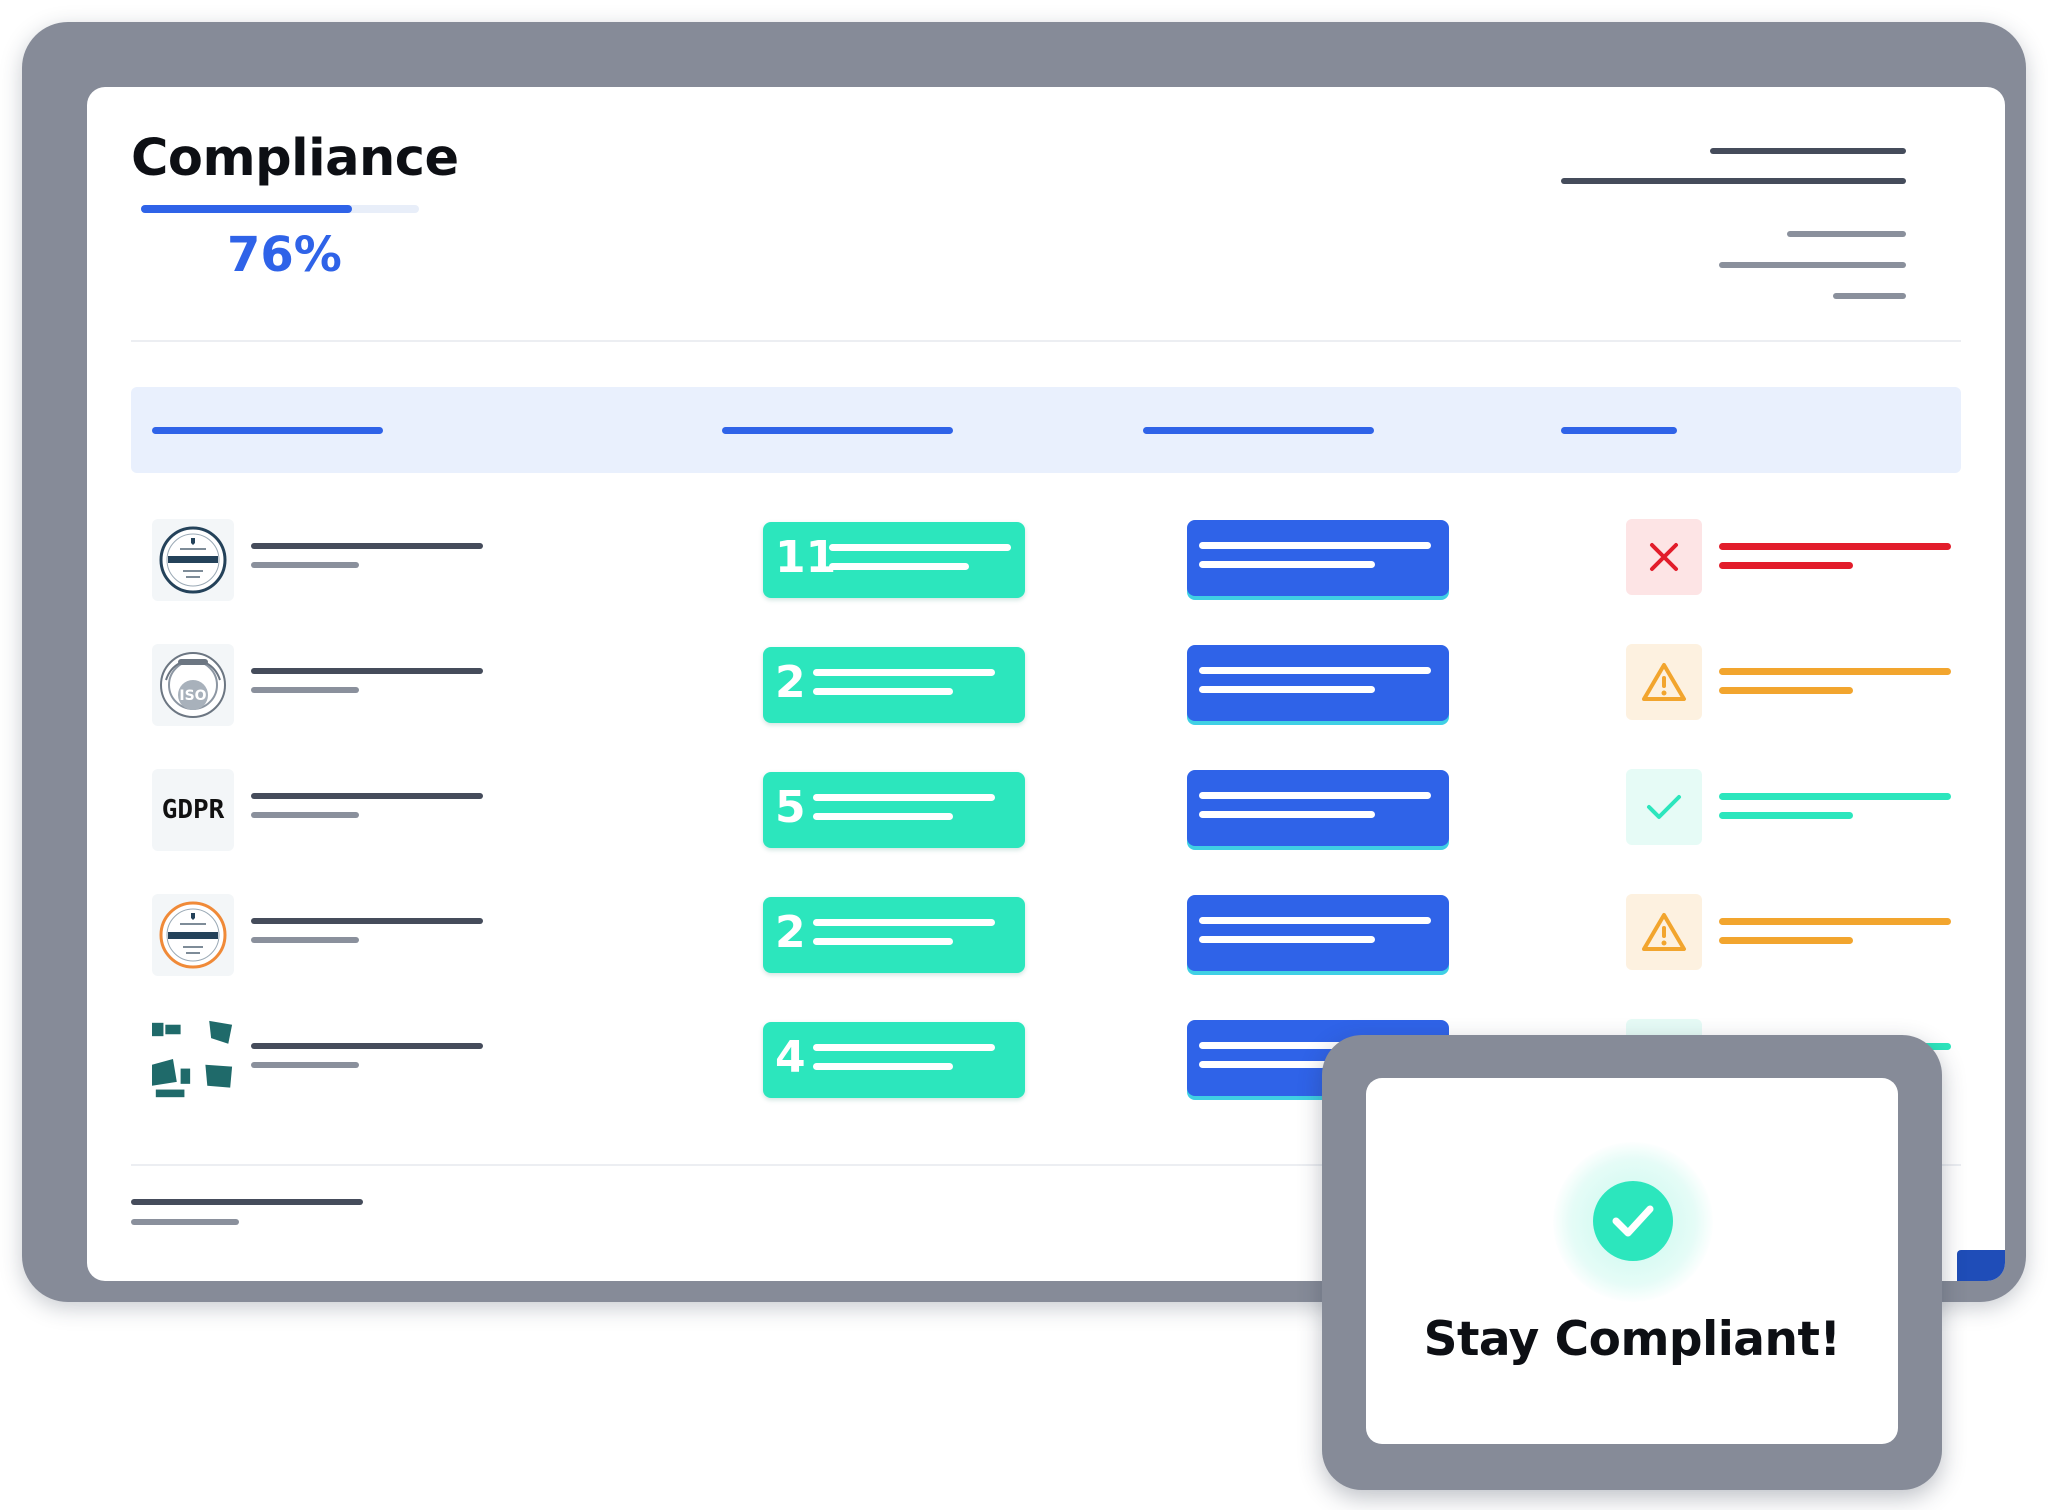  I want to click on issue-count-pill: 5, so click(894, 810).